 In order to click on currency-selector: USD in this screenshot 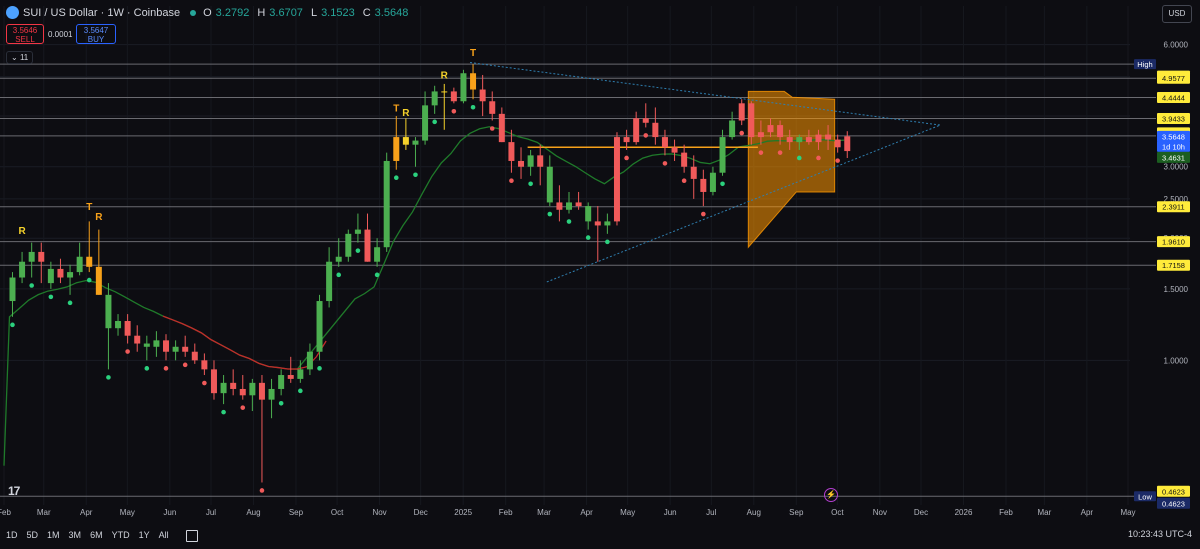, I will do `click(1177, 14)`.